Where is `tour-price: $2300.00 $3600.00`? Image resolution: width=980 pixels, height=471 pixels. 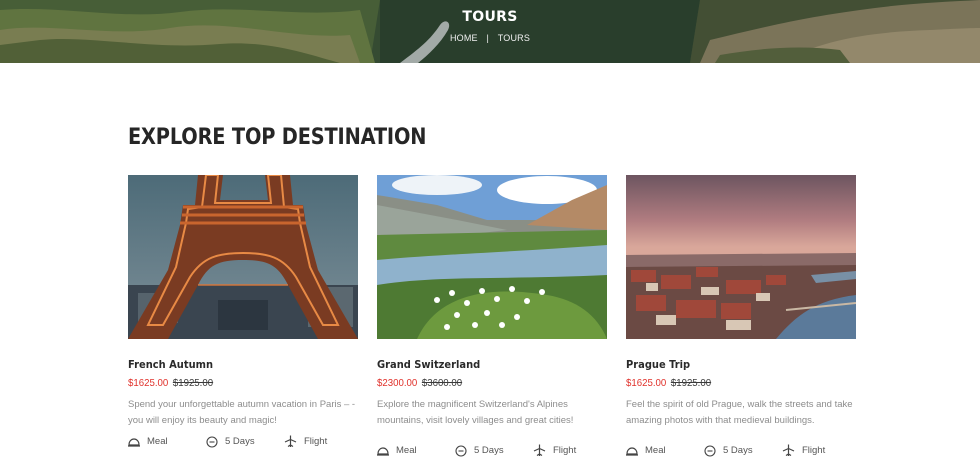
tour-price: $2300.00 $3600.00 is located at coordinates (483, 383).